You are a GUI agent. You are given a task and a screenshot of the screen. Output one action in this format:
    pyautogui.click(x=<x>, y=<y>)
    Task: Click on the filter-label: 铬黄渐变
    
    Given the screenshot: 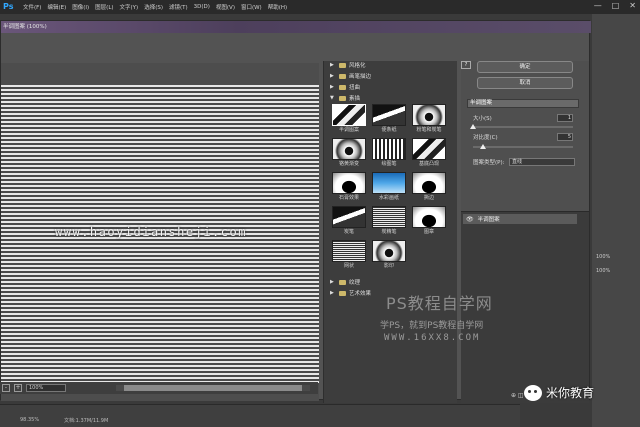 What is the action you would take?
    pyautogui.click(x=348, y=164)
    